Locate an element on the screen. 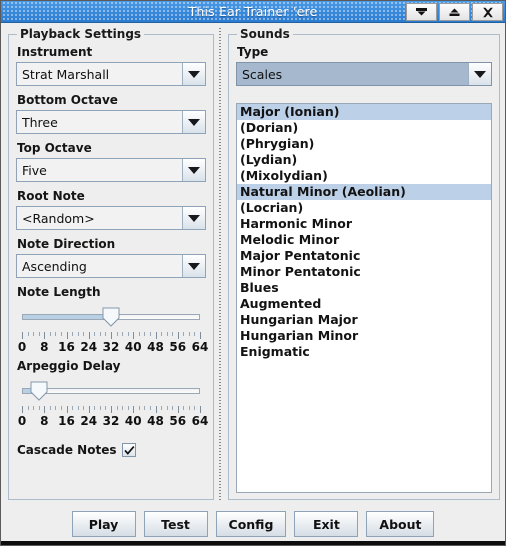 This screenshot has width=506, height=546. type-label: Type is located at coordinates (253, 52).